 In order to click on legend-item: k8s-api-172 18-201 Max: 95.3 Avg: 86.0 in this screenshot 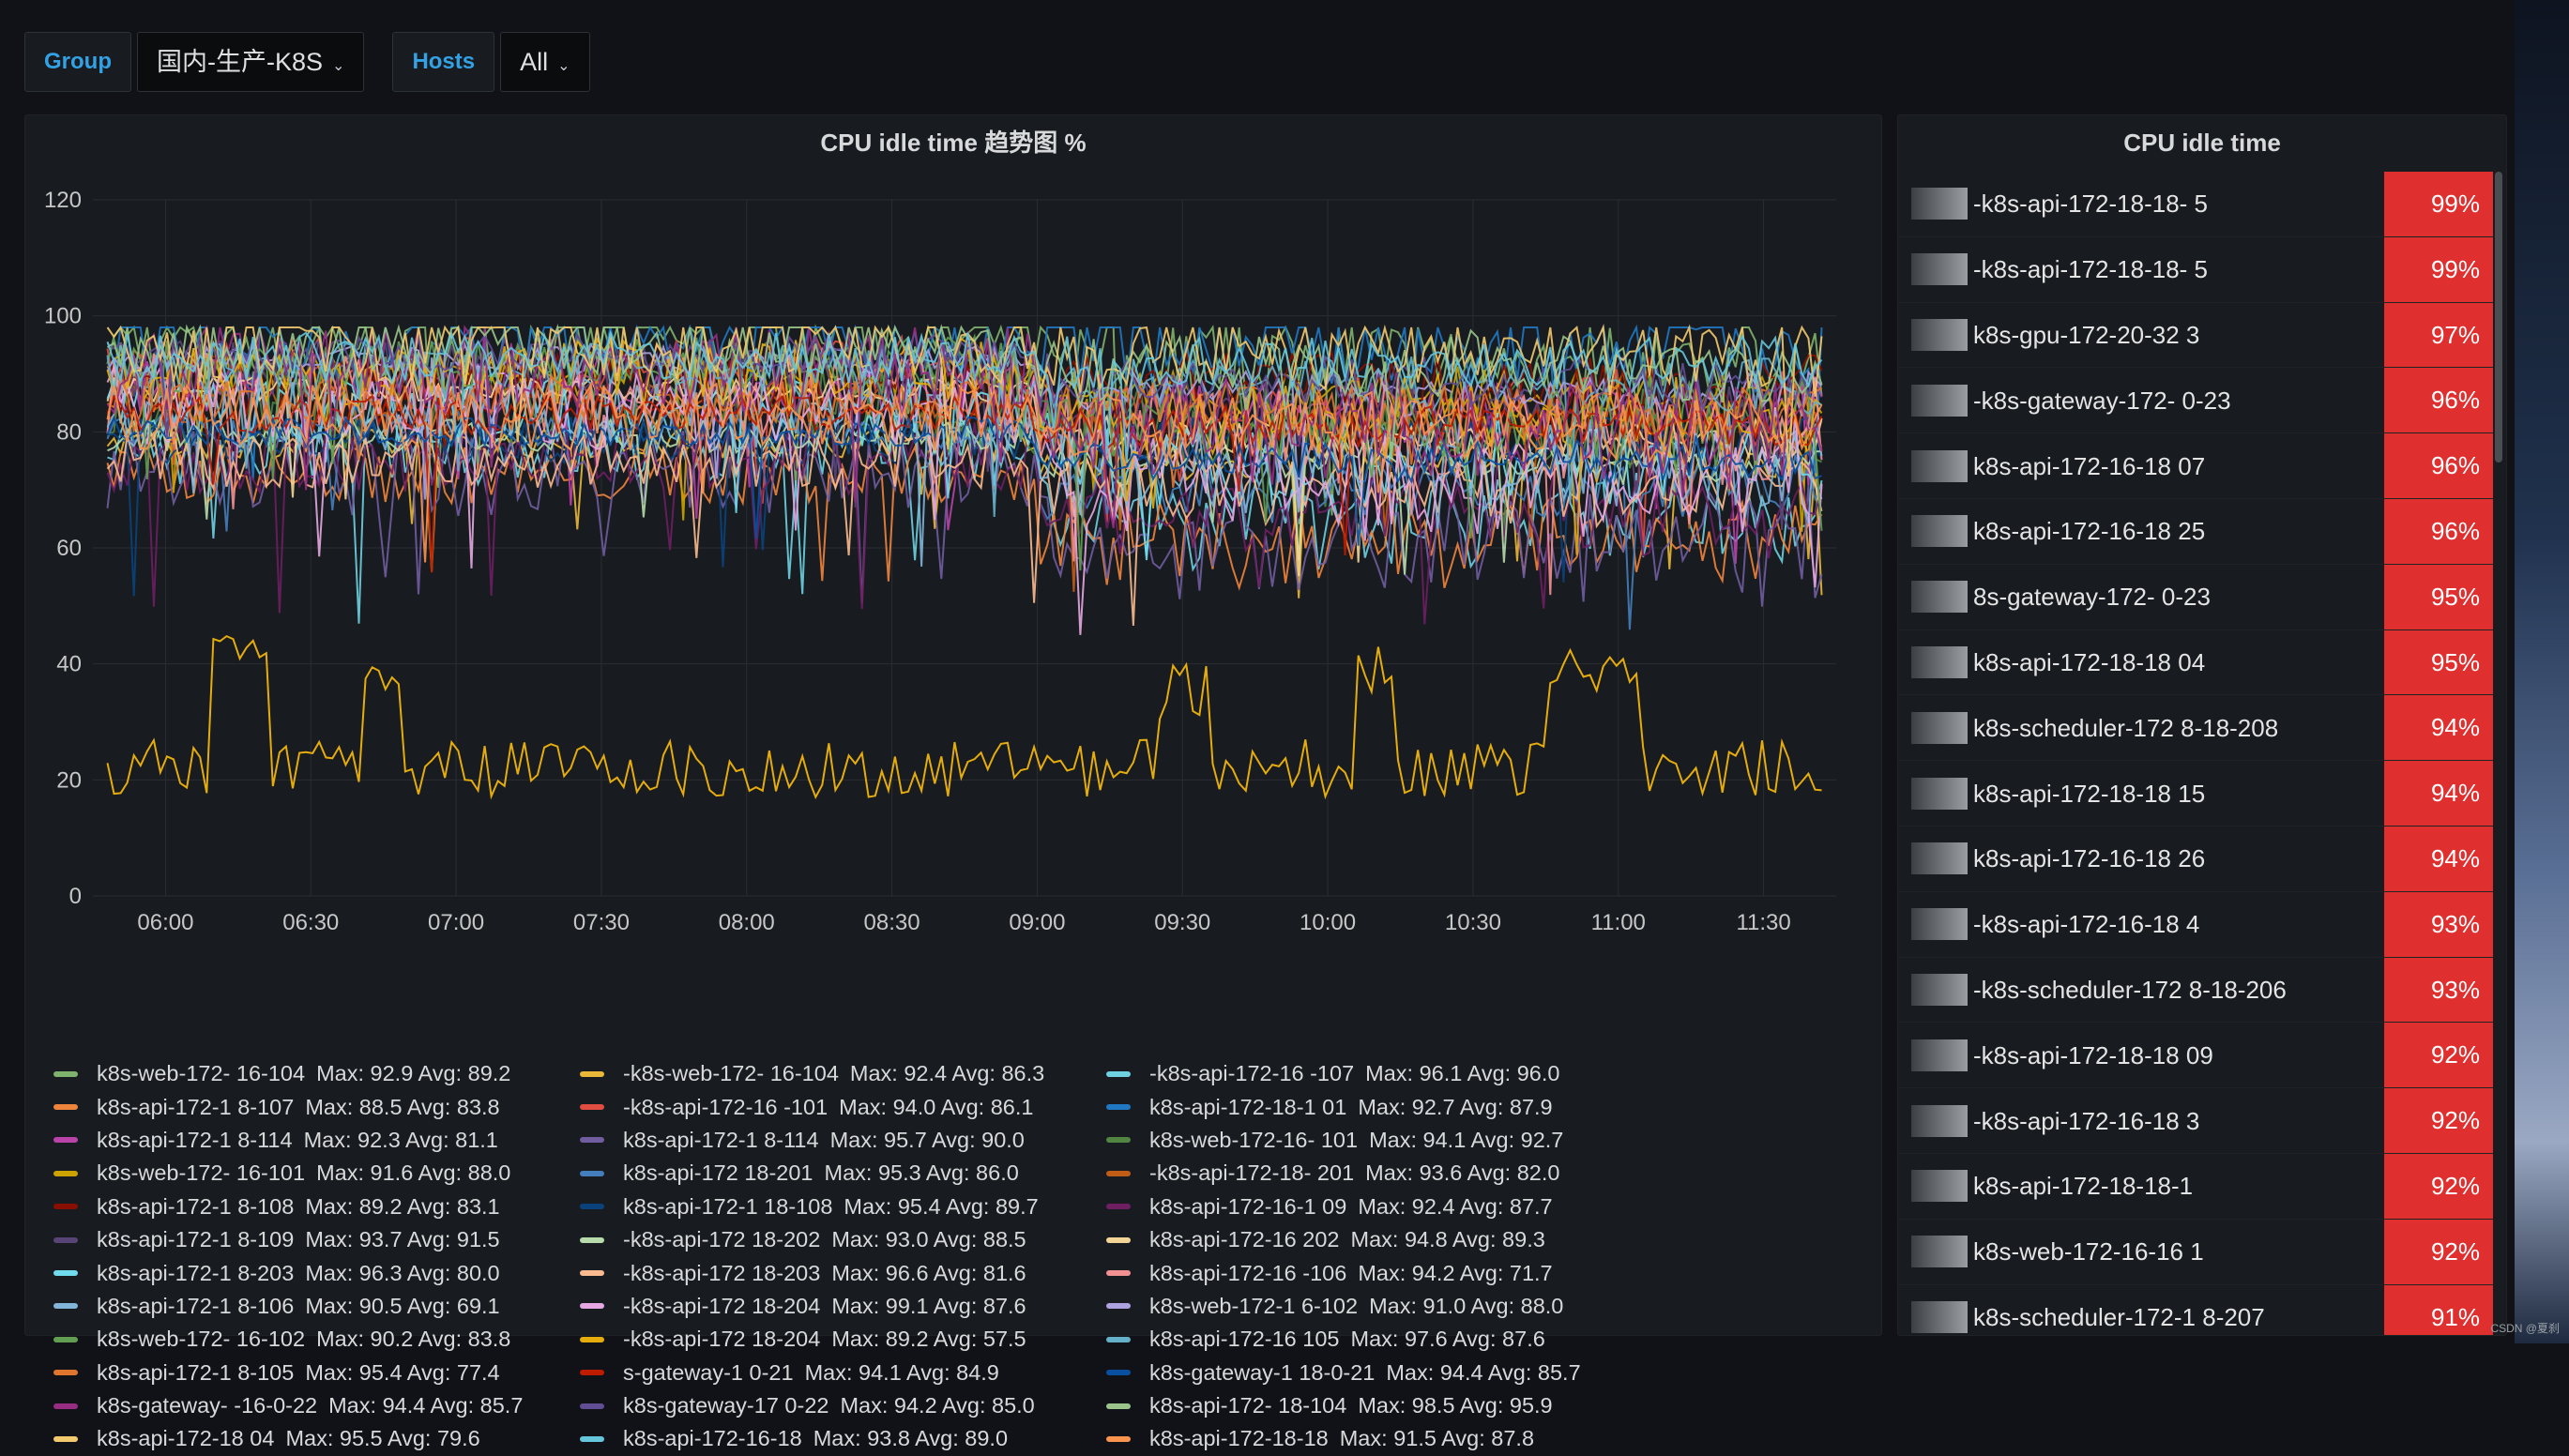, I will do `click(843, 1173)`.